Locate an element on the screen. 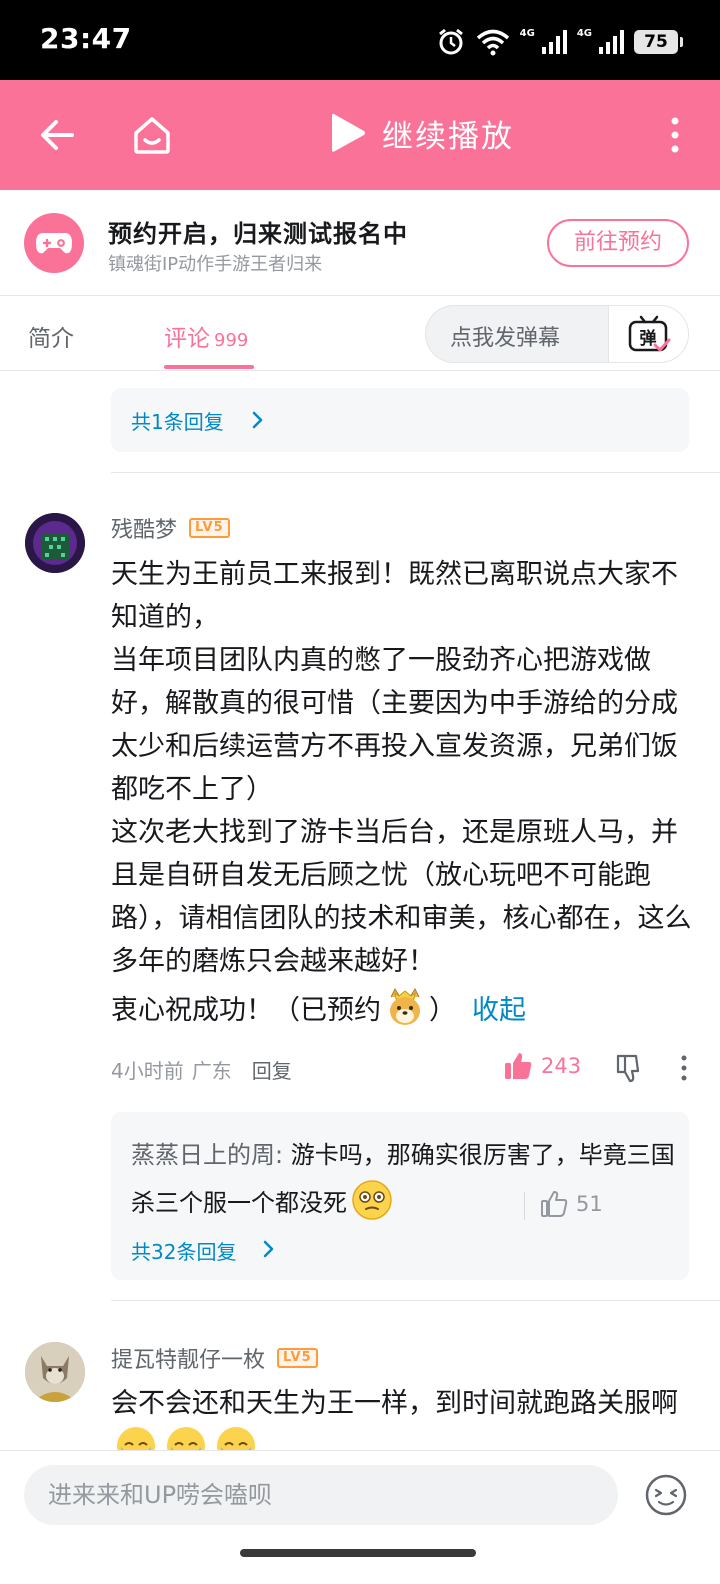 The image size is (720, 1584). game-promo-banner: 预约开启，归来测试报名中 镇魂街IP动作手游王者归来 前往预约 is located at coordinates (360, 243).